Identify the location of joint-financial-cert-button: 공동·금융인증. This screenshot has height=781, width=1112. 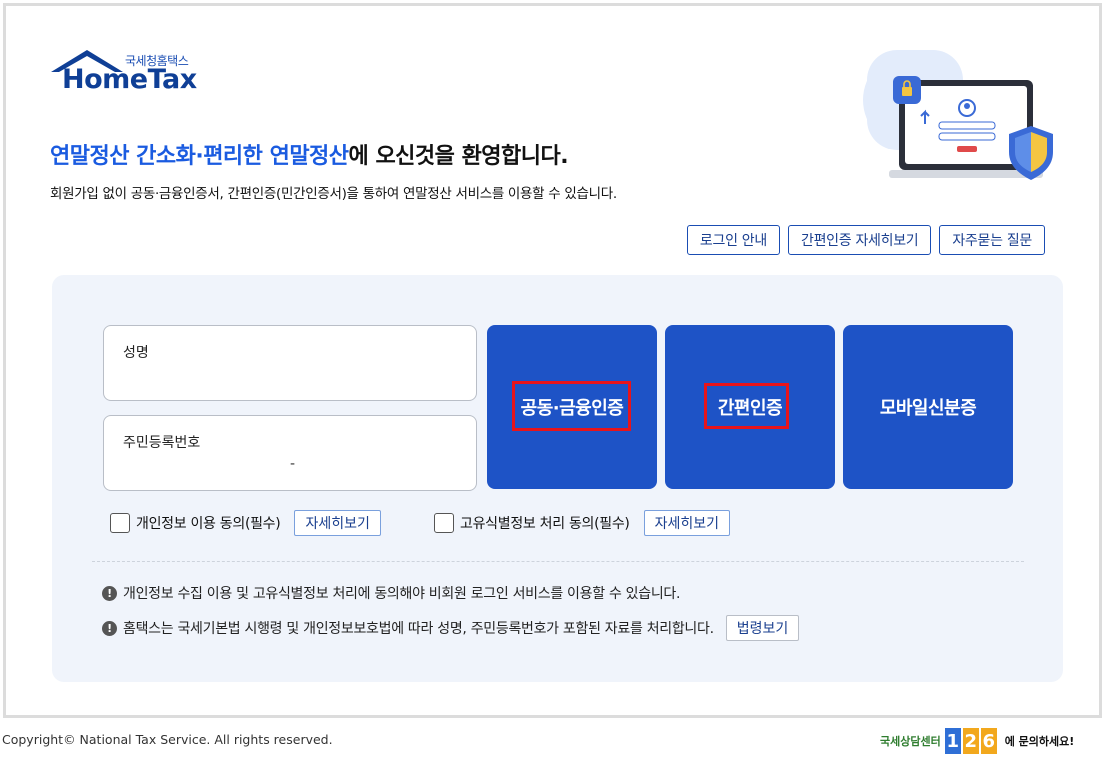
(572, 407).